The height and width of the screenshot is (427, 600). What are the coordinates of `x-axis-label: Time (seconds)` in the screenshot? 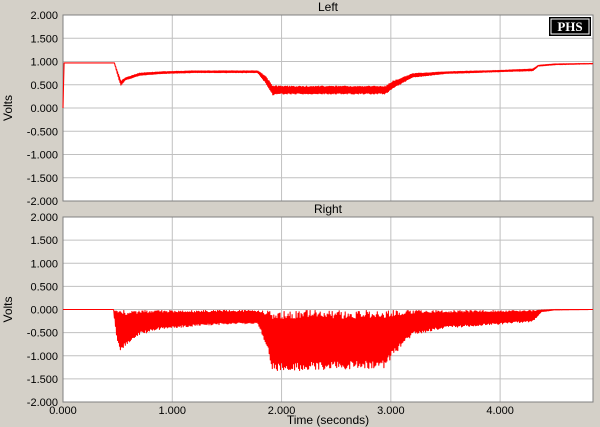 It's located at (328, 420).